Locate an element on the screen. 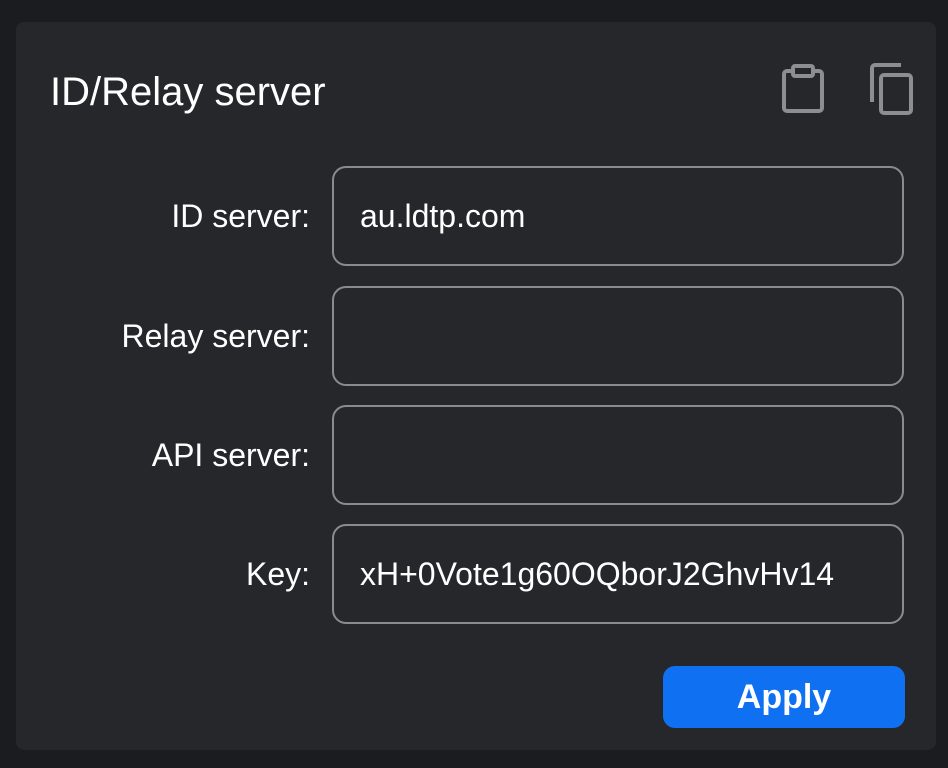 Image resolution: width=948 pixels, height=768 pixels. key-input is located at coordinates (618, 574).